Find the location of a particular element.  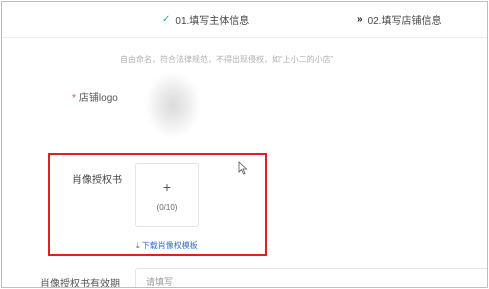

step-header: ✓ 01.填写主体信息 » 02.填写店铺信息 is located at coordinates (244, 20).